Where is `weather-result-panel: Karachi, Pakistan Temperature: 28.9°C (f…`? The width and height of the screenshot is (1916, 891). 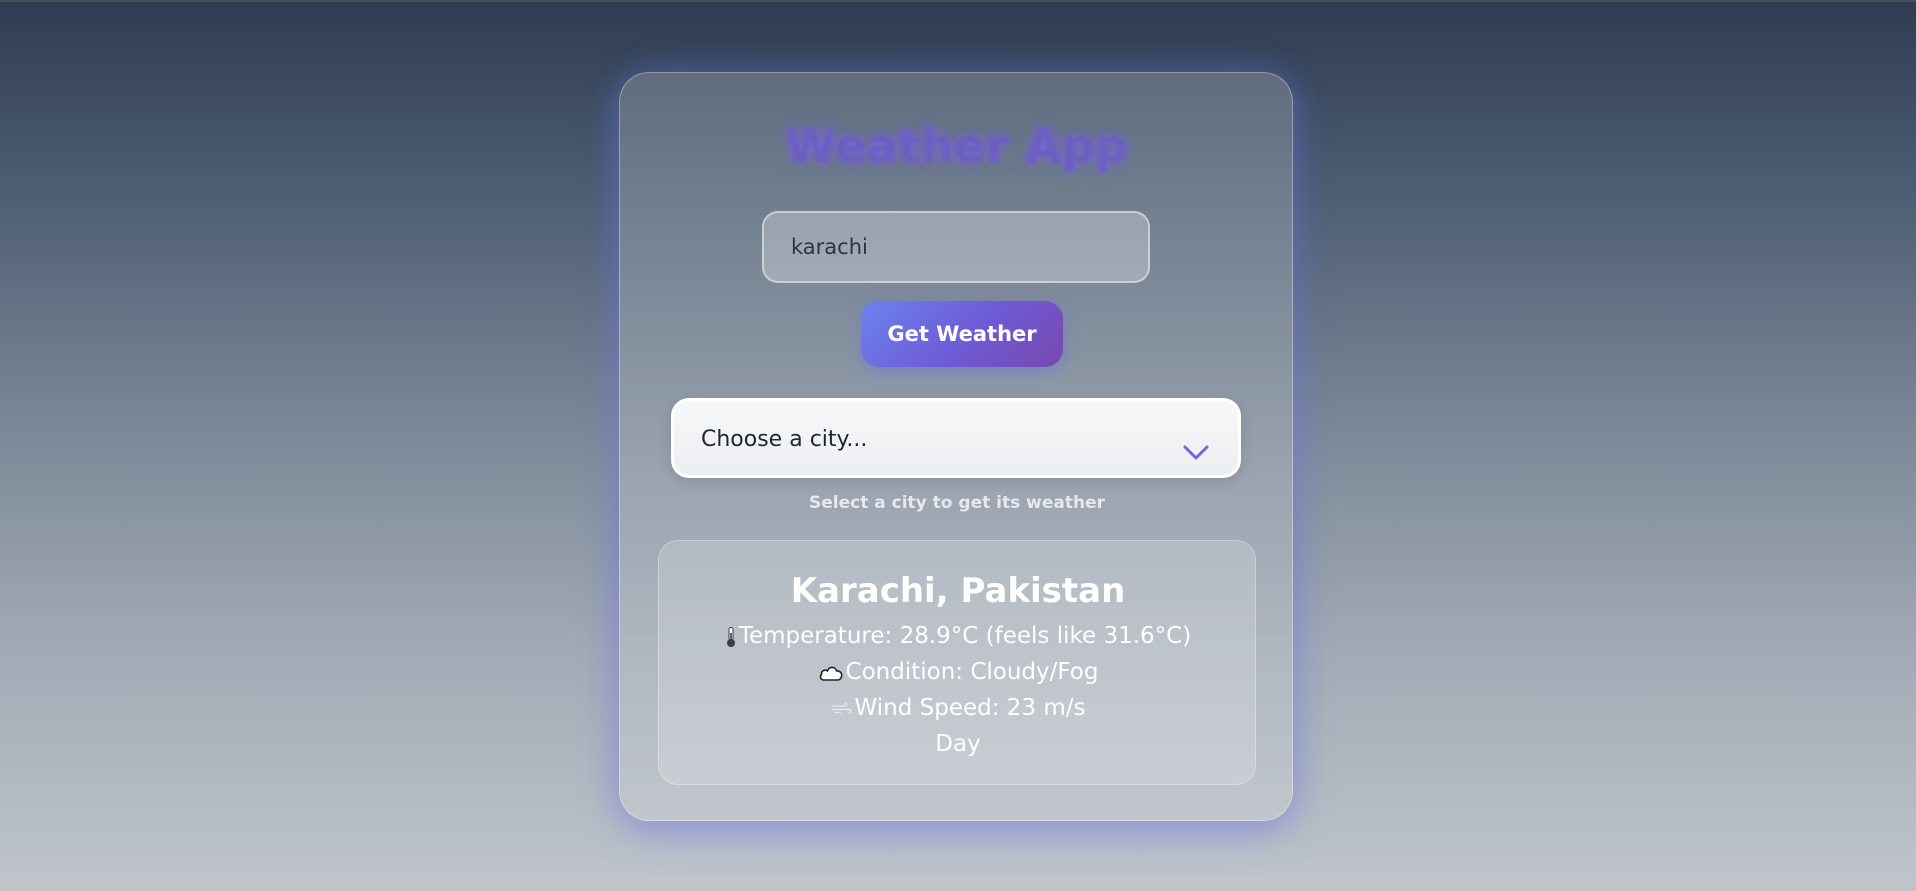
weather-result-panel: Karachi, Pakistan Temperature: 28.9°C (f… is located at coordinates (957, 662).